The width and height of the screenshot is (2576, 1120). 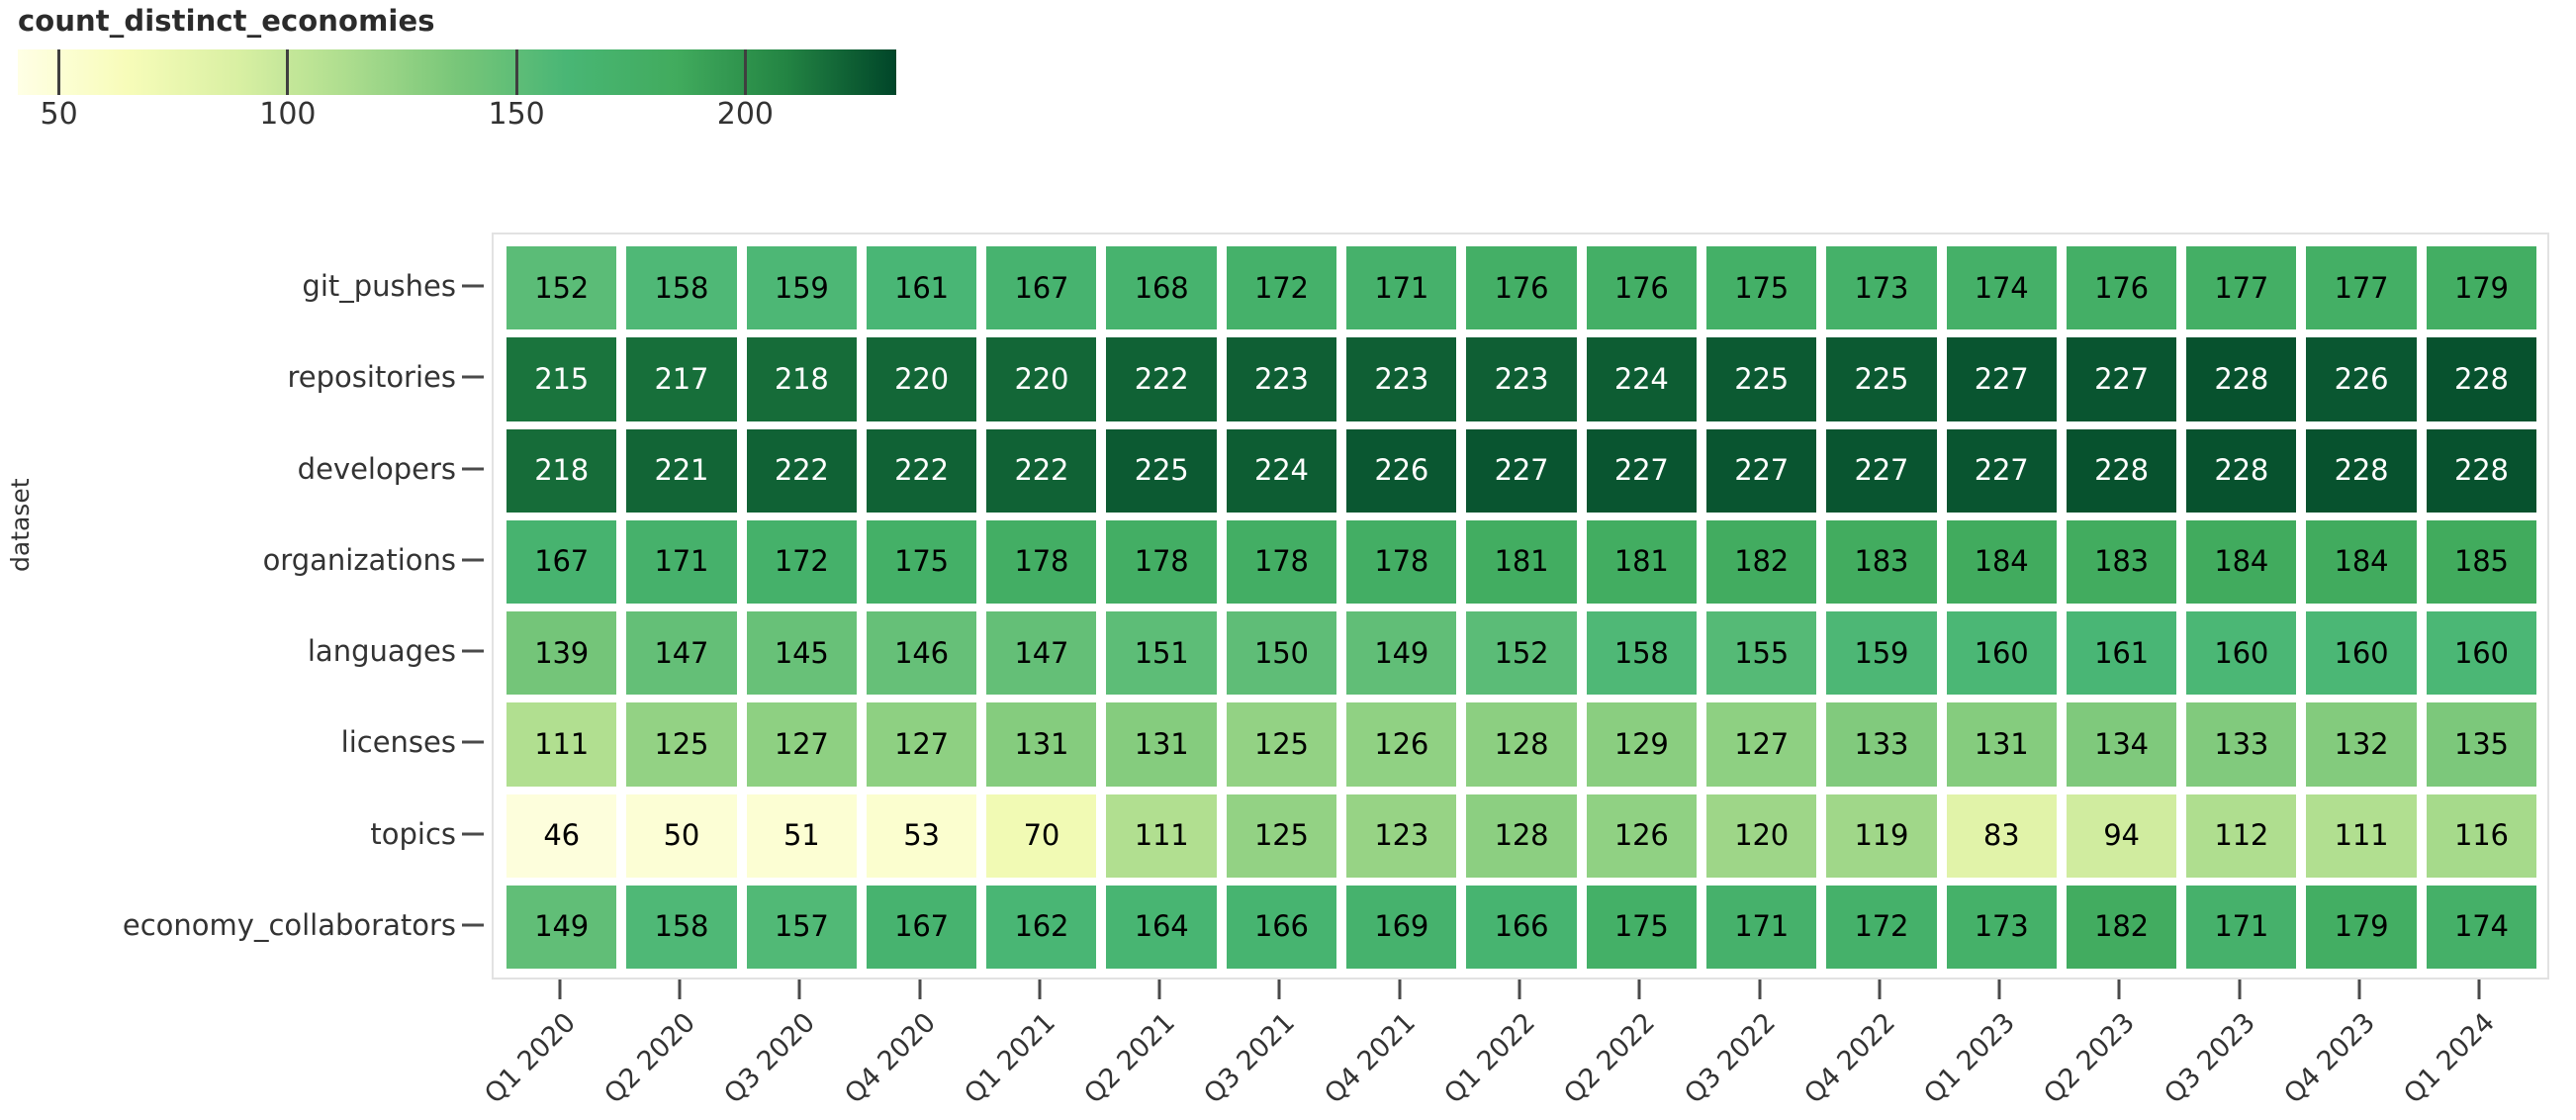 What do you see at coordinates (561, 378) in the screenshot?
I see `heatmap-cell: 215` at bounding box center [561, 378].